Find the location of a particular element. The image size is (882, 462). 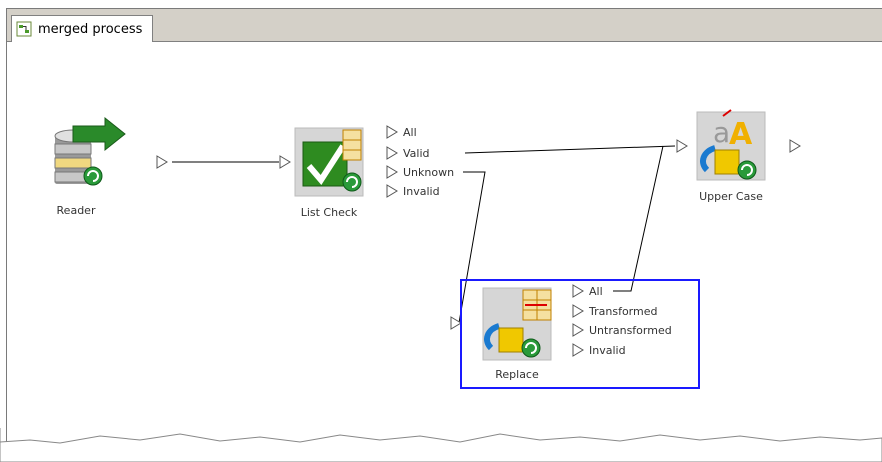

reader-output-arrow is located at coordinates (162, 162).